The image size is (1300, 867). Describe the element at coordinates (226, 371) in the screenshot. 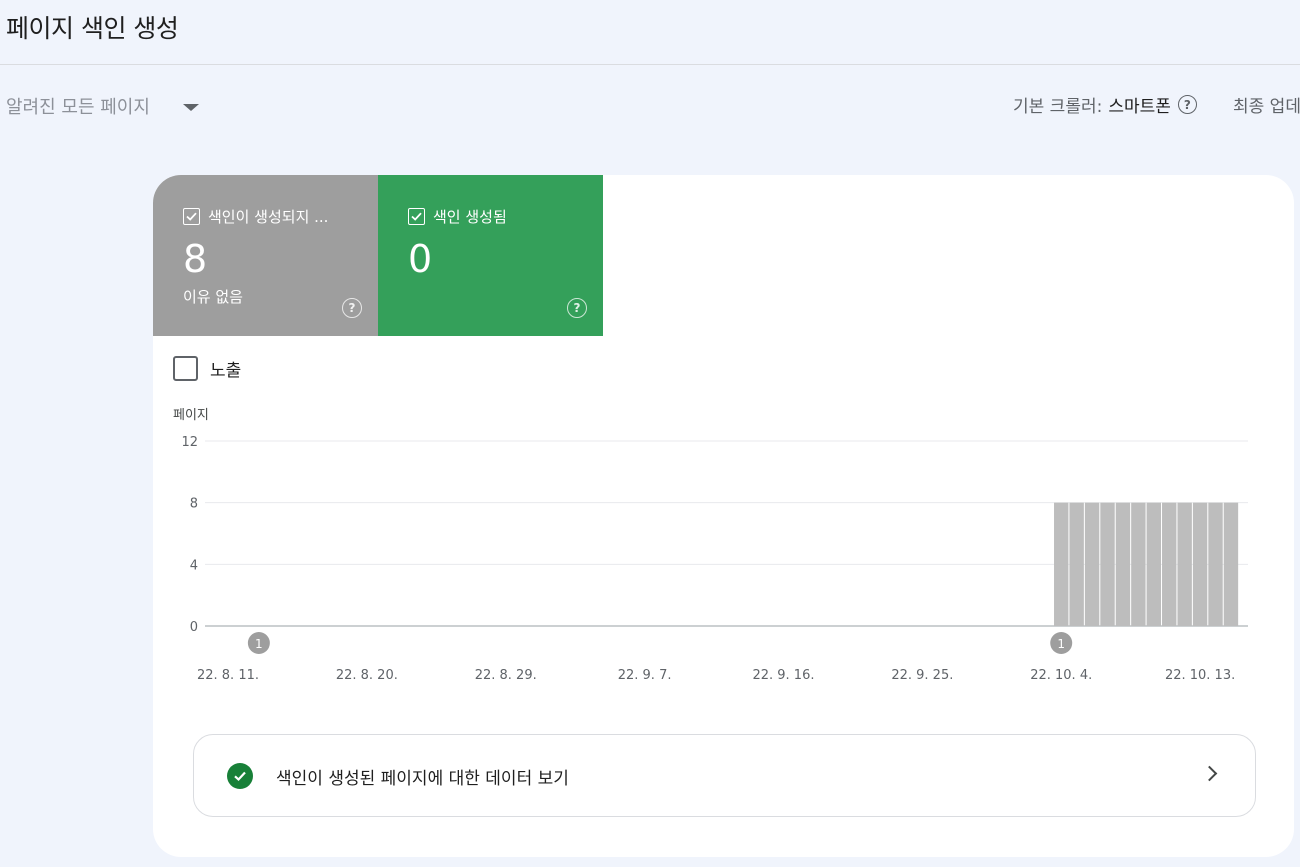

I see `impressions-label: 노출` at that location.